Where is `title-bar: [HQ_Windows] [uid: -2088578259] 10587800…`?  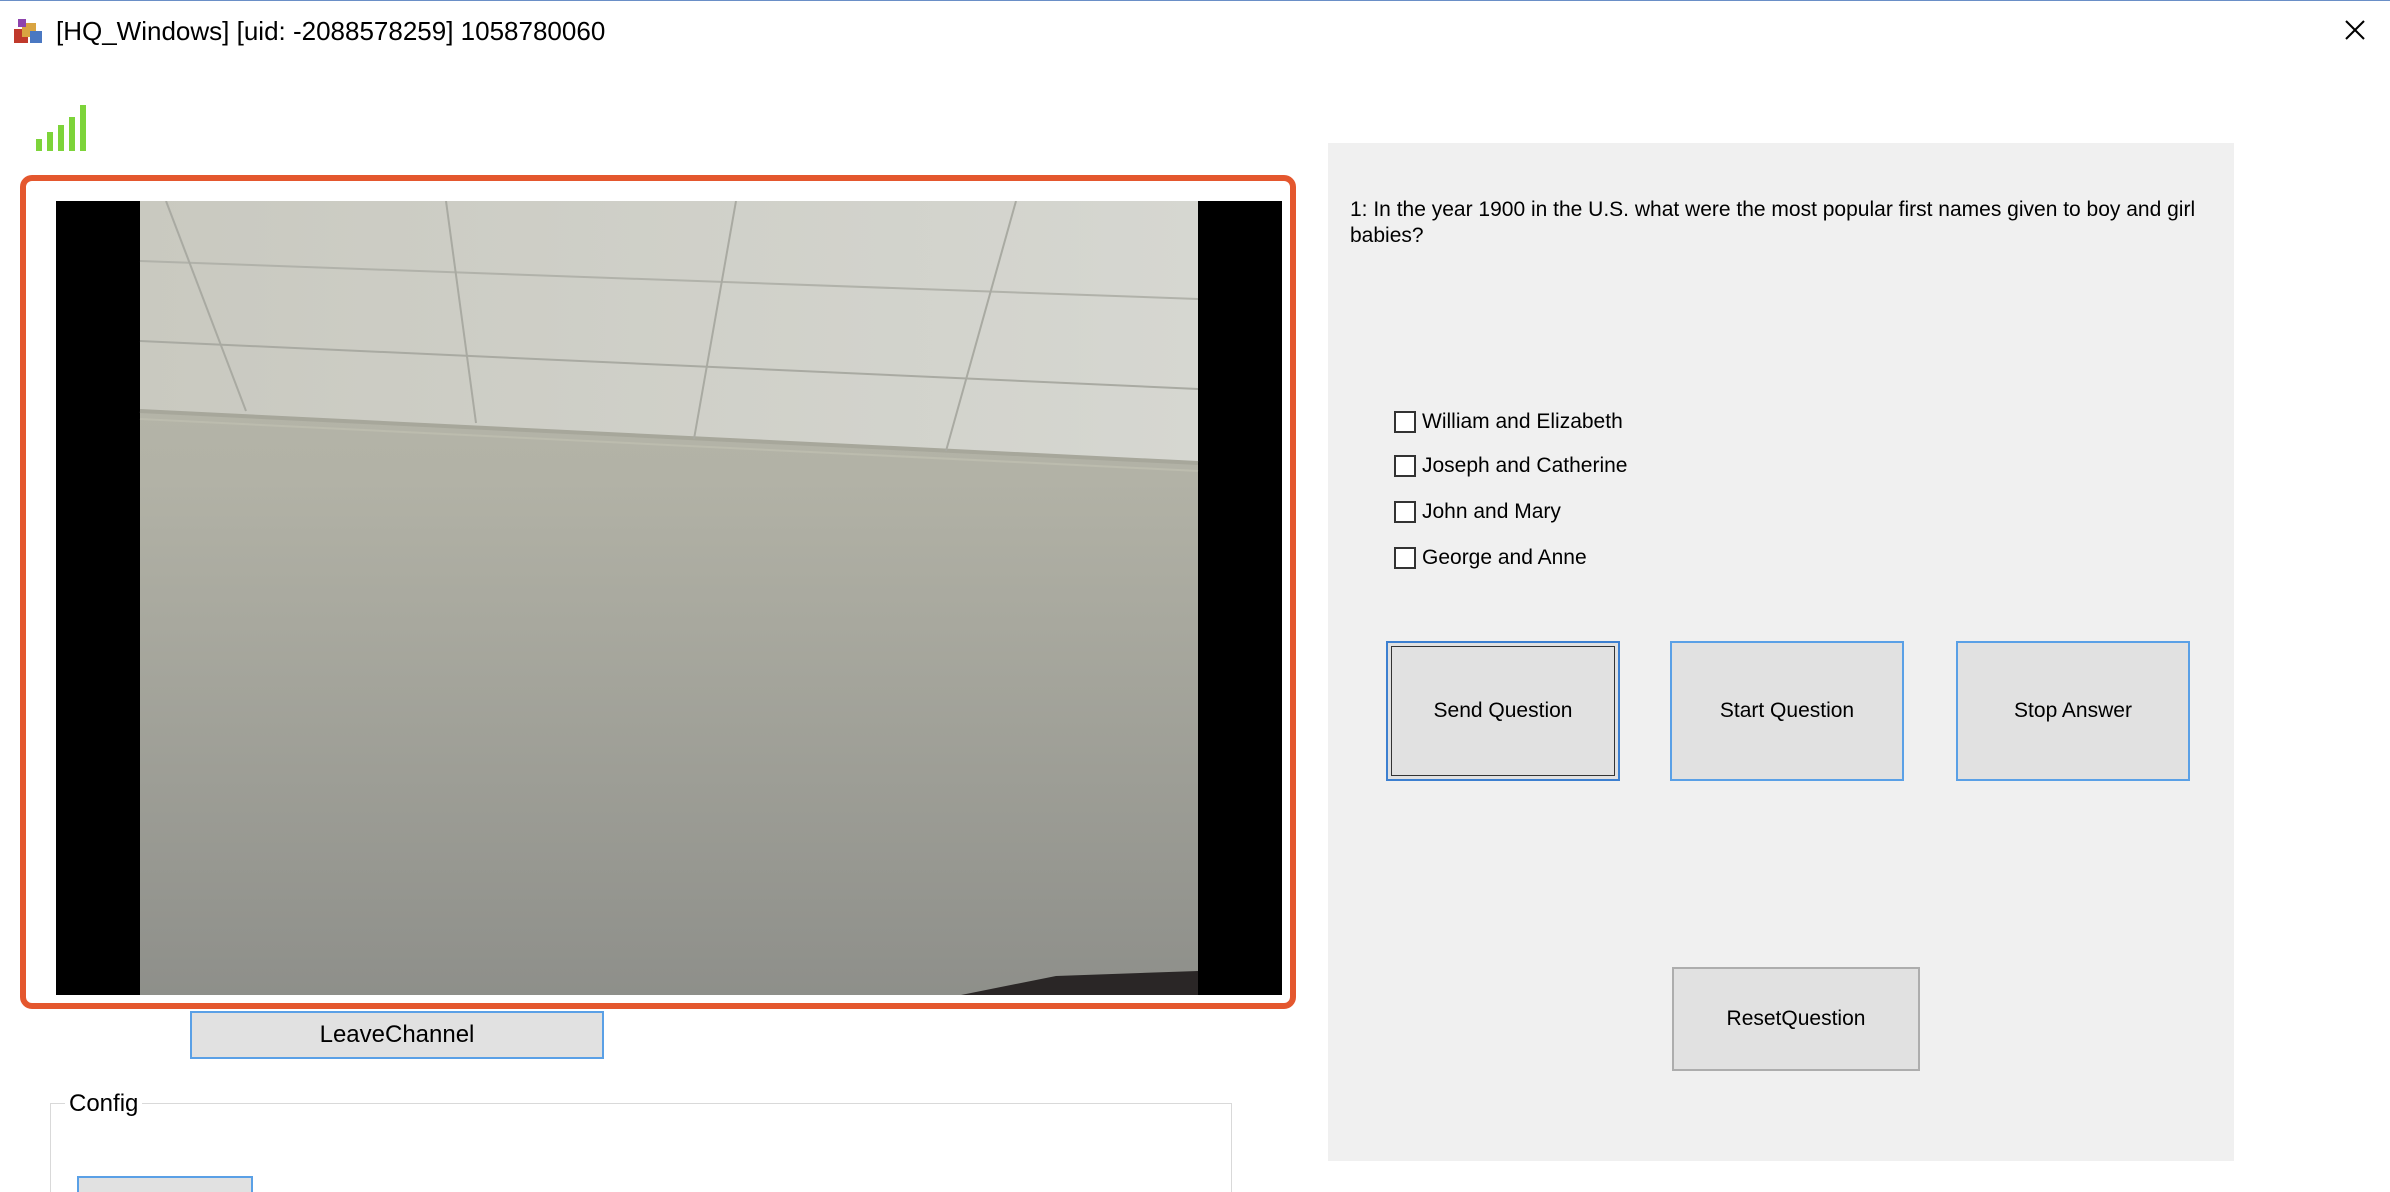 title-bar: [HQ_Windows] [uid: -2088578259] 10587800… is located at coordinates (1195, 31).